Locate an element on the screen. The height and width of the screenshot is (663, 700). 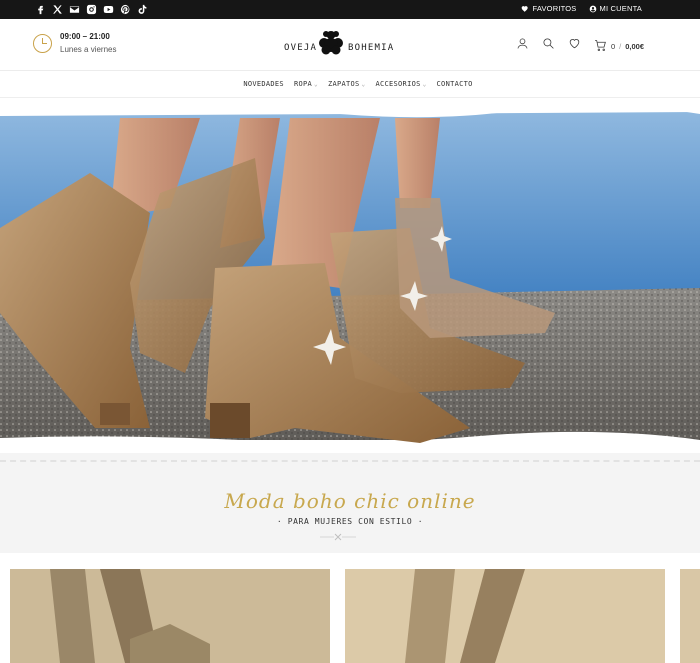
sheep-logo-icon is located at coordinates (331, 43).